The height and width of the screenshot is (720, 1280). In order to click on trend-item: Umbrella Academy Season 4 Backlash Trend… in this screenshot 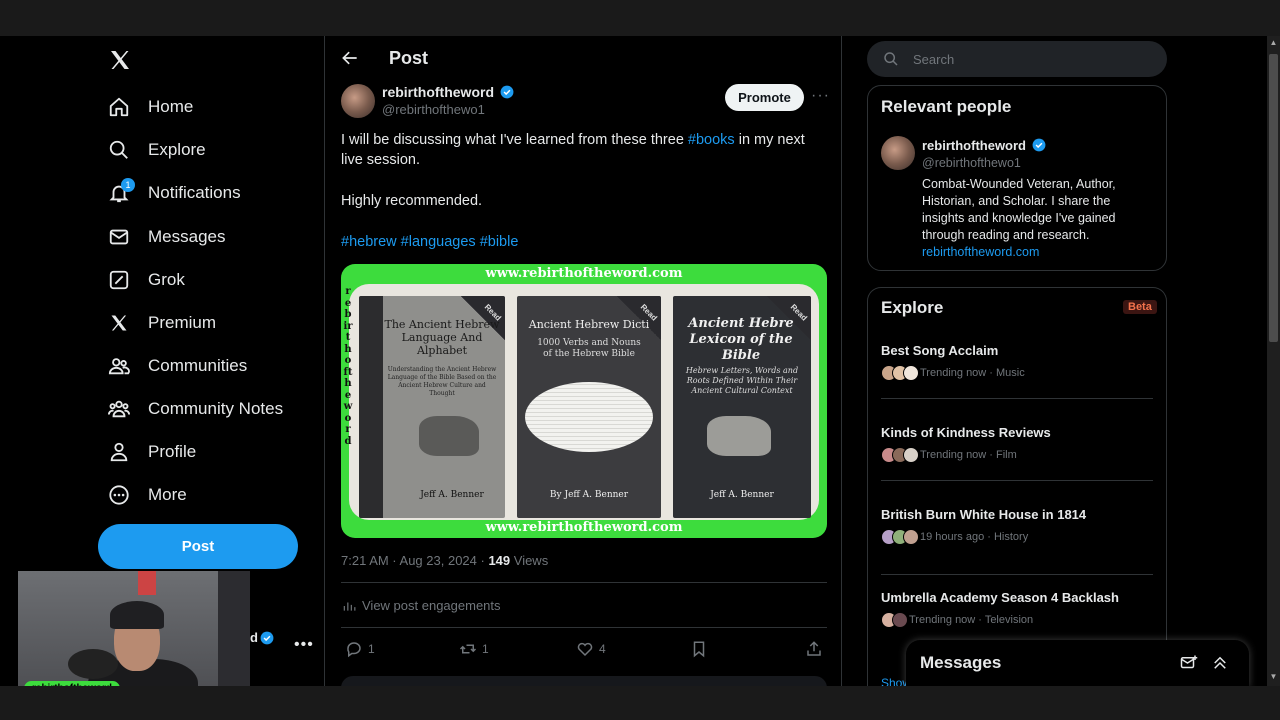, I will do `click(1016, 608)`.